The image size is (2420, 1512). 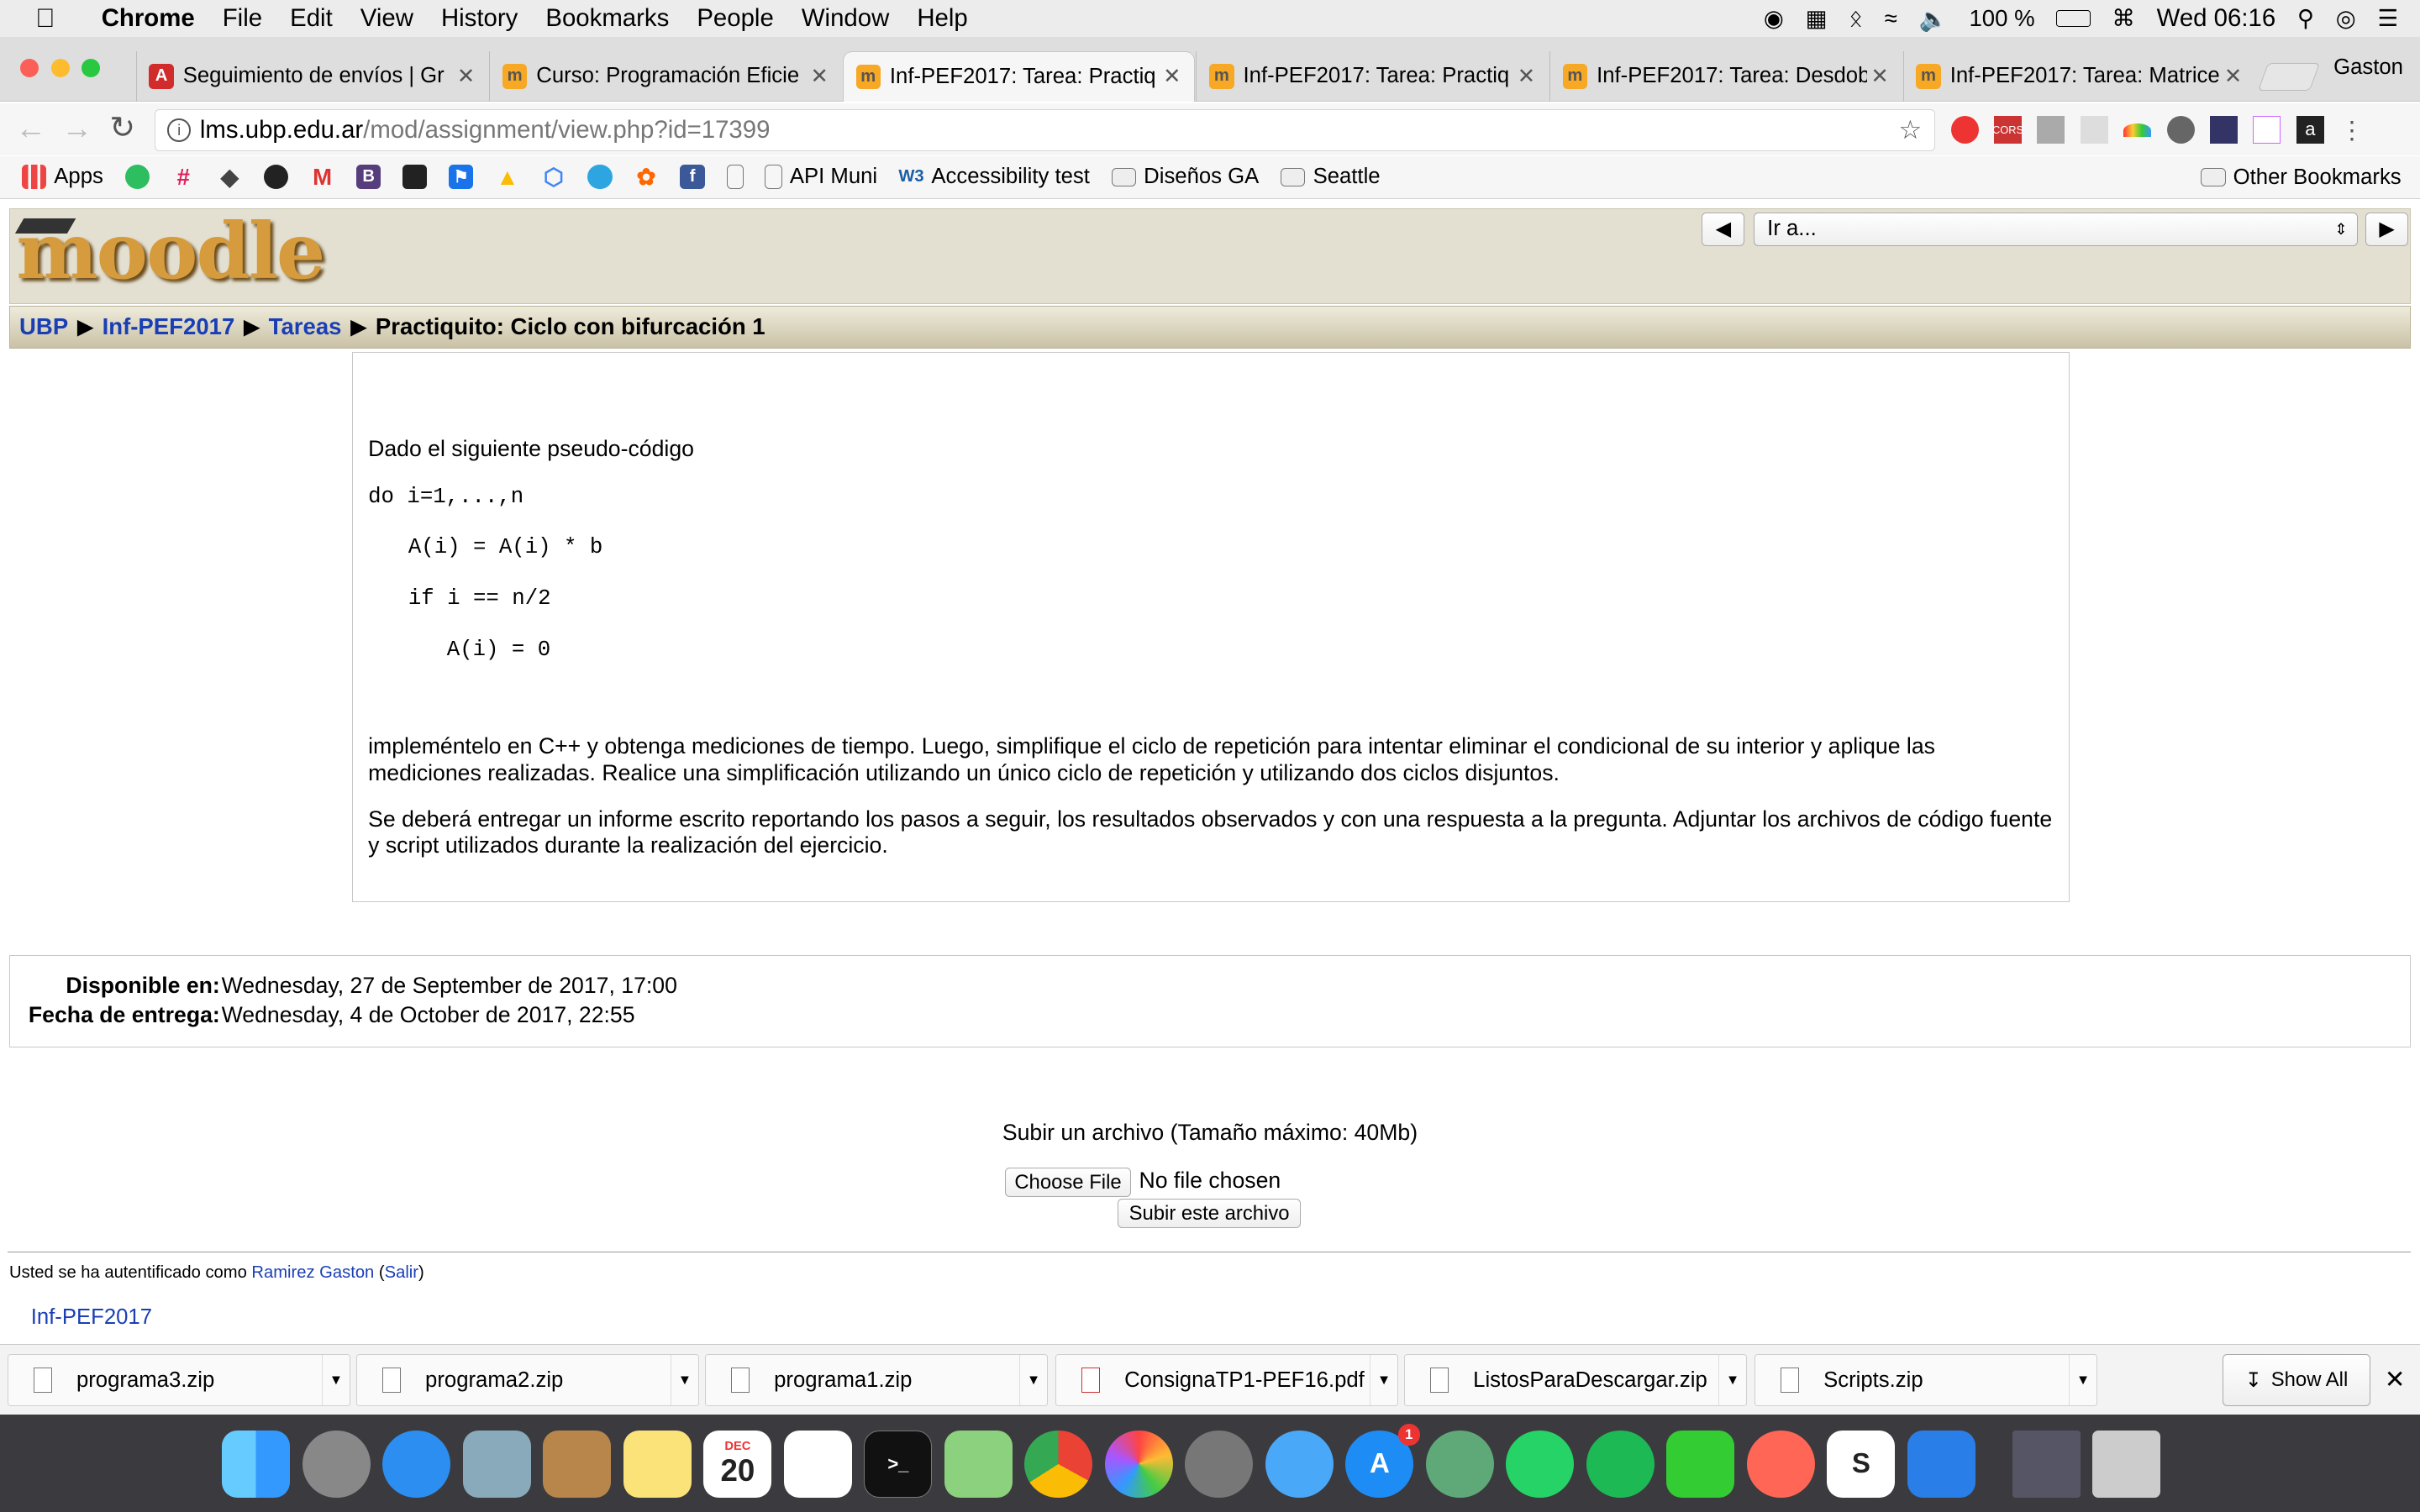 I want to click on menu-app-name: Chrome, so click(x=147, y=18).